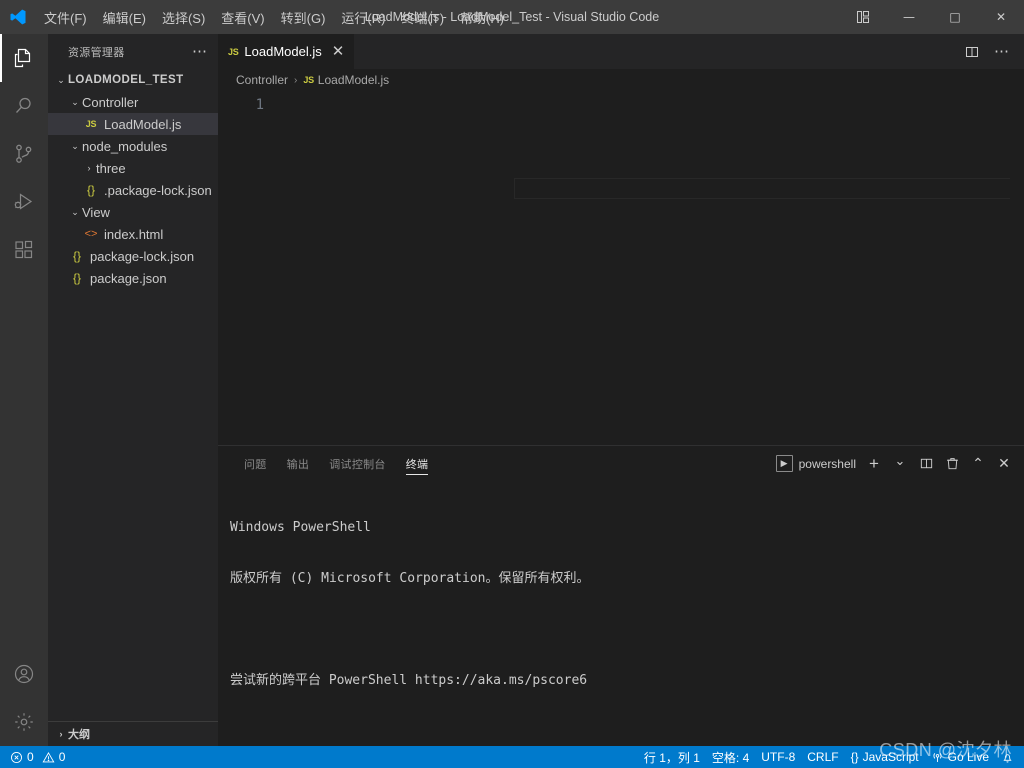  Describe the element at coordinates (133, 212) in the screenshot. I see `tree-row-view: ⌄ View` at that location.